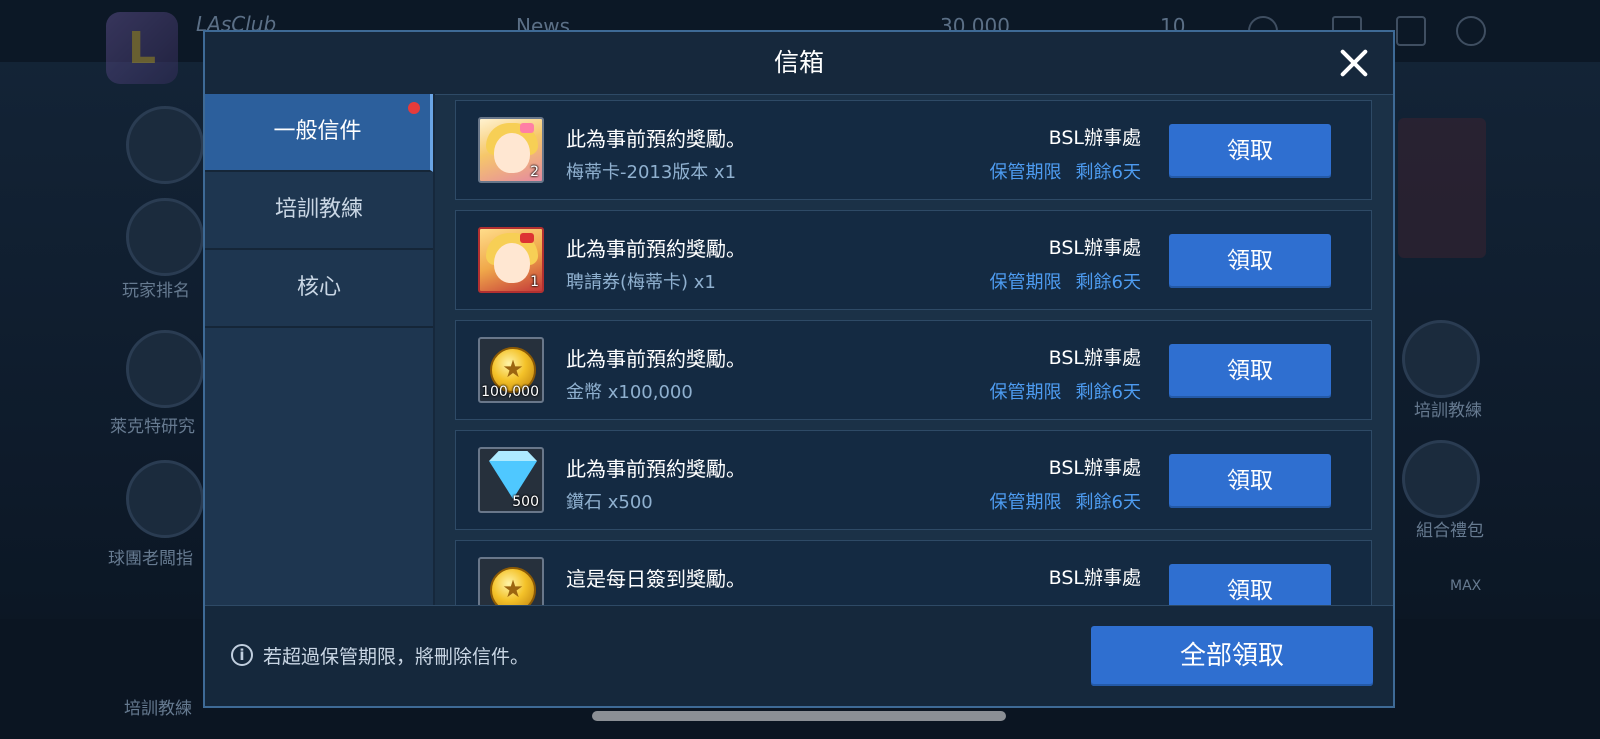 This screenshot has height=739, width=1600. Describe the element at coordinates (165, 145) in the screenshot. I see `lobby-menu-icon` at that location.